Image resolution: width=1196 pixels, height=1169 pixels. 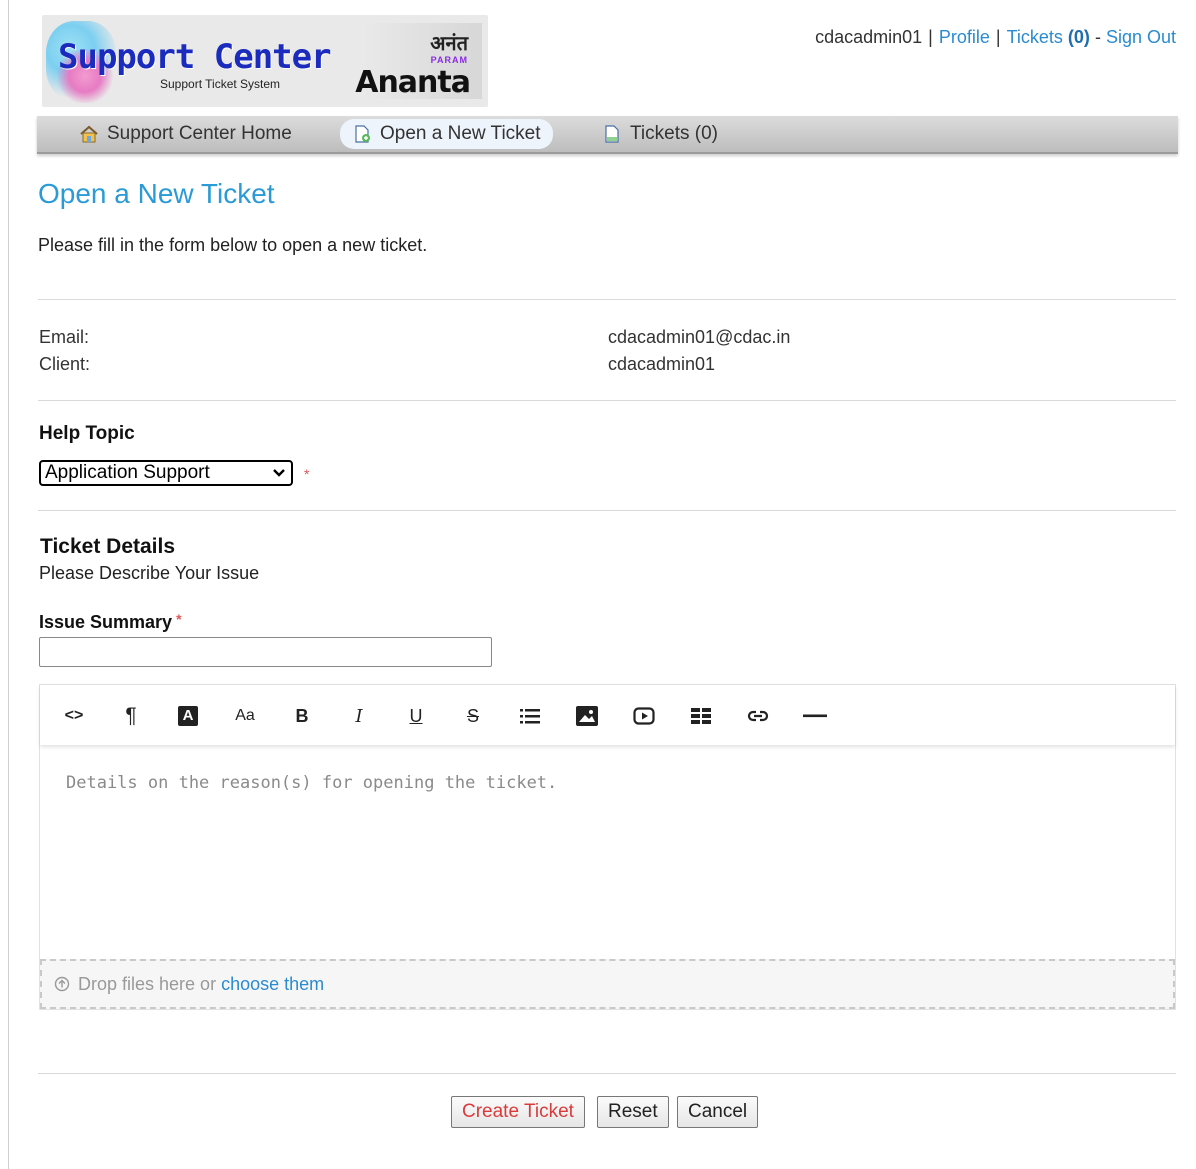 I want to click on bold-button: B, so click(x=302, y=716).